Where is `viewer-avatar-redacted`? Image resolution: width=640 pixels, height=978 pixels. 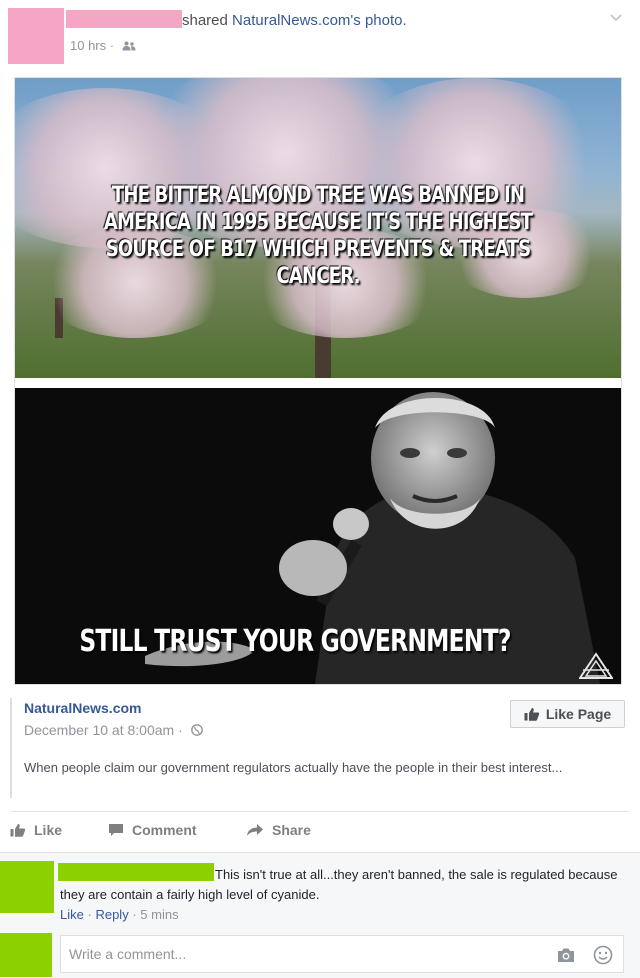
viewer-avatar-redacted is located at coordinates (26, 955).